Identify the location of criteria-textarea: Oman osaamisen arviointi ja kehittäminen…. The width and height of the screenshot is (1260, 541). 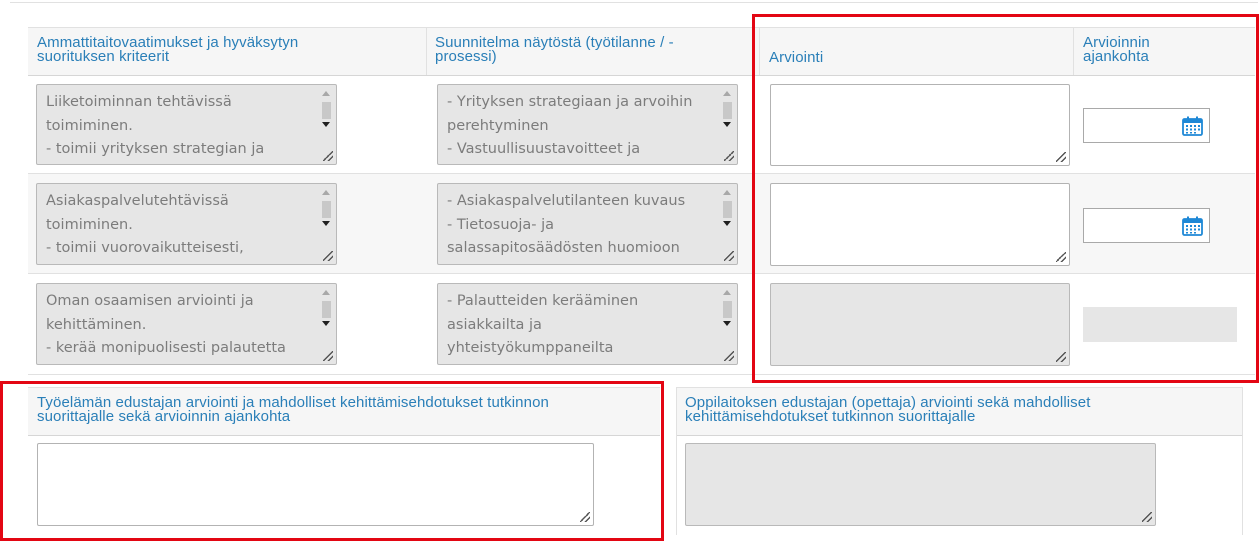
(186, 324).